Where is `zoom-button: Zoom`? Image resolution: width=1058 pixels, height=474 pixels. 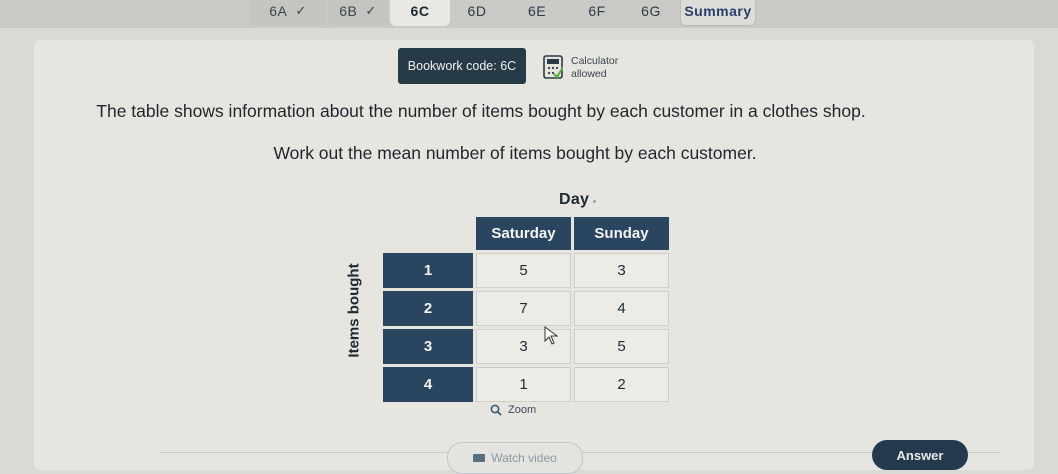 zoom-button: Zoom is located at coordinates (513, 410).